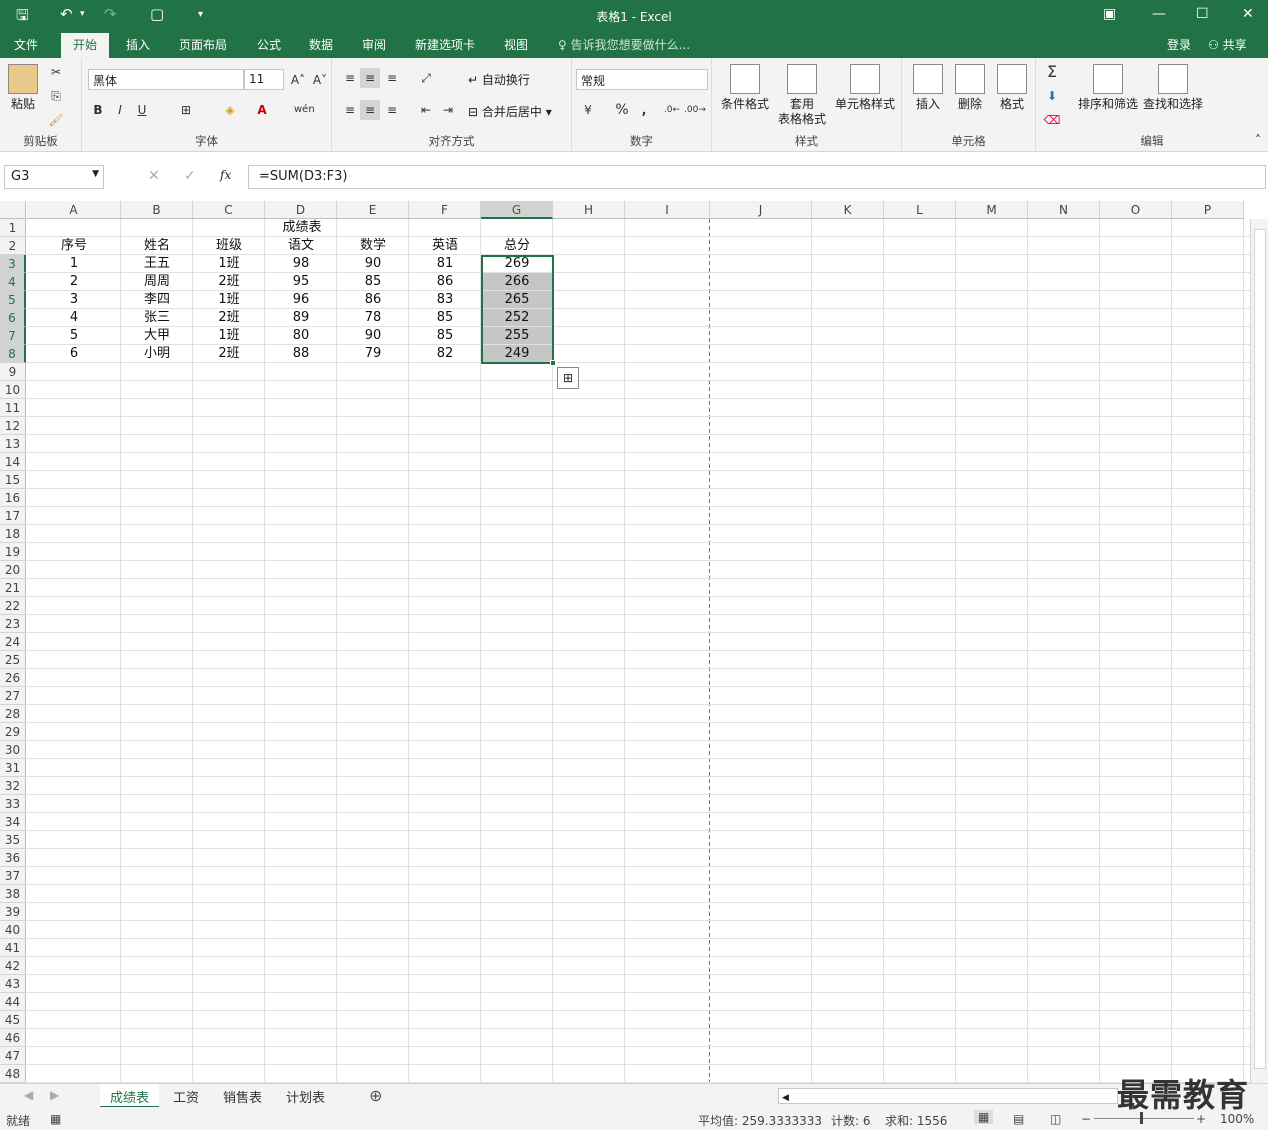 The width and height of the screenshot is (1268, 1130). I want to click on align-left-icon: ≡, so click(350, 110).